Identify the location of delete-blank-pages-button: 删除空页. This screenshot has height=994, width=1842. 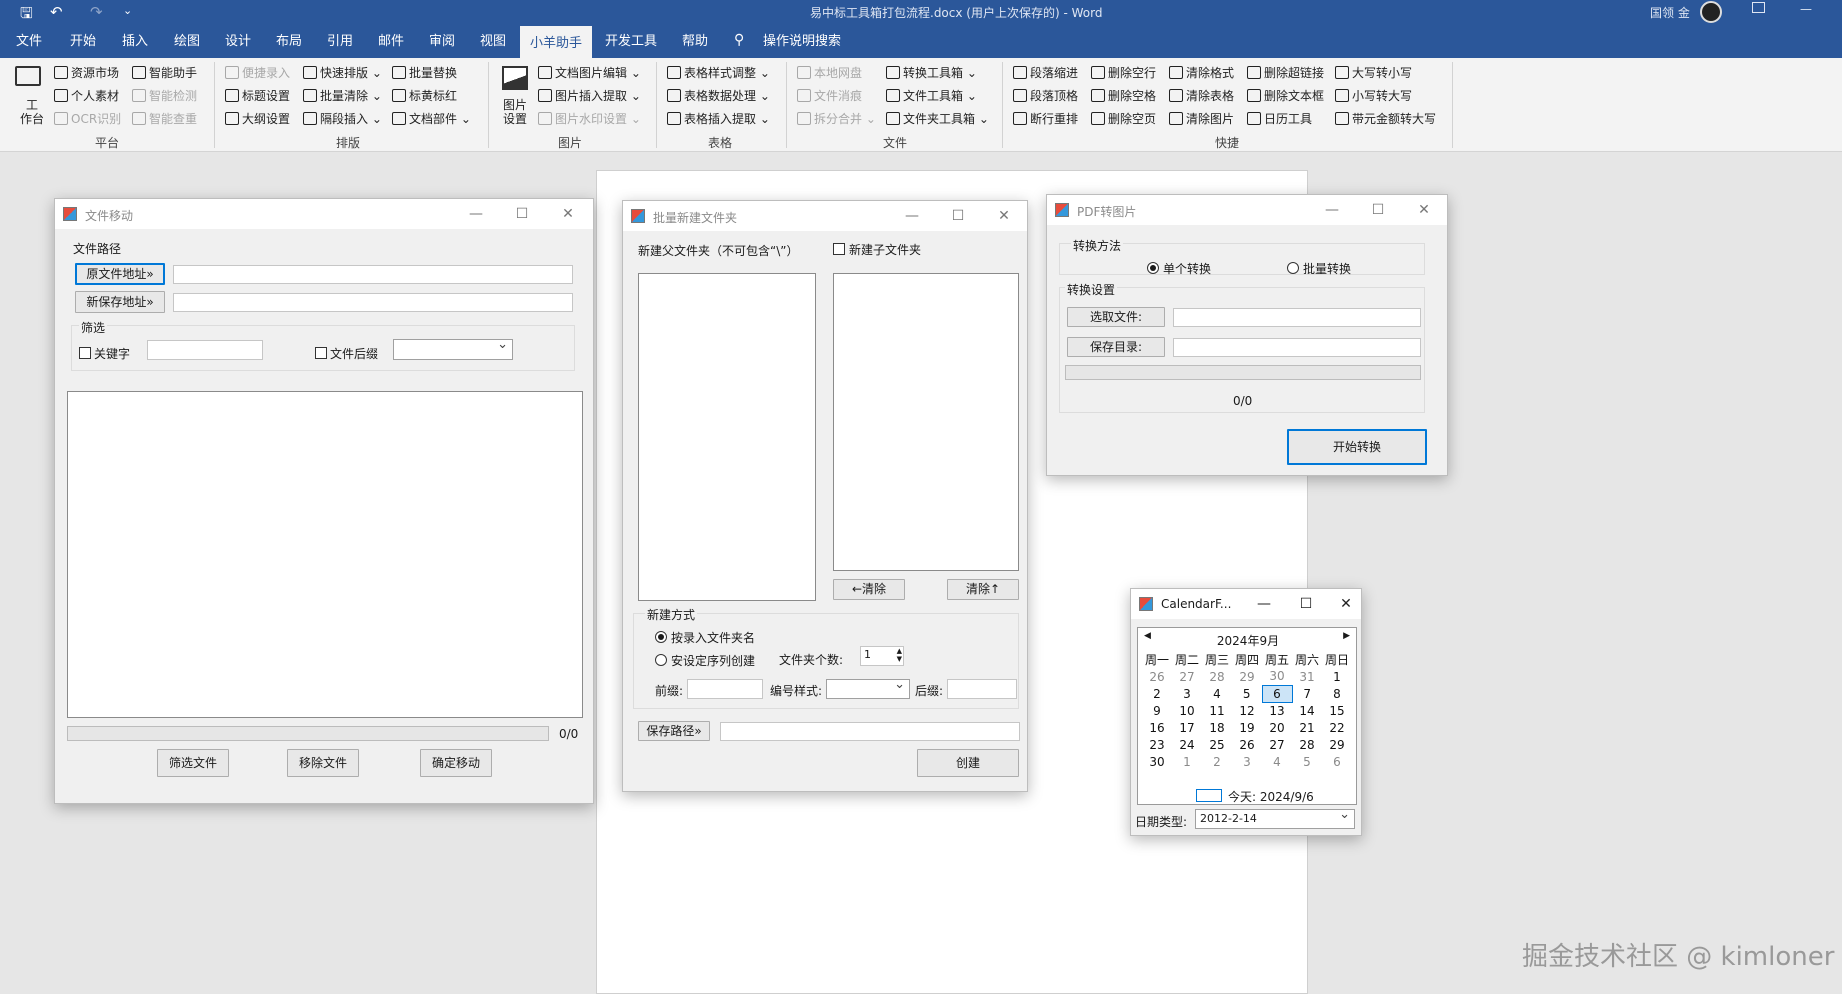
(1123, 118).